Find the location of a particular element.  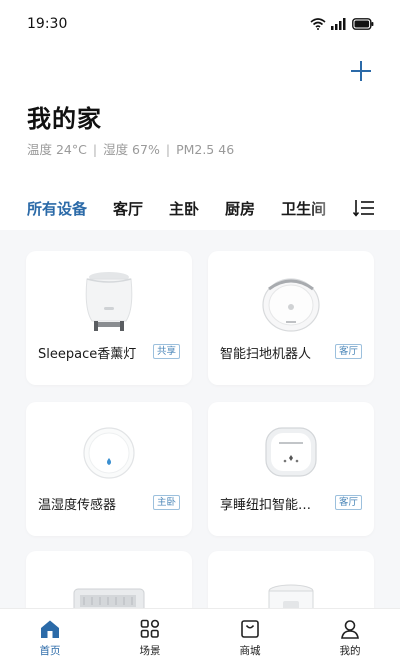

temperature-readout: 温度 24°C is located at coordinates (57, 149).